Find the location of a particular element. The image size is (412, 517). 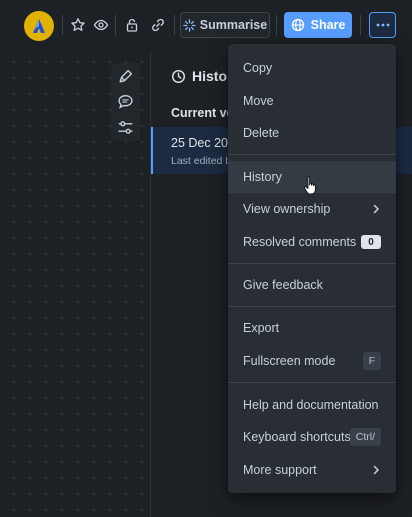

eye-icon is located at coordinates (101, 25).